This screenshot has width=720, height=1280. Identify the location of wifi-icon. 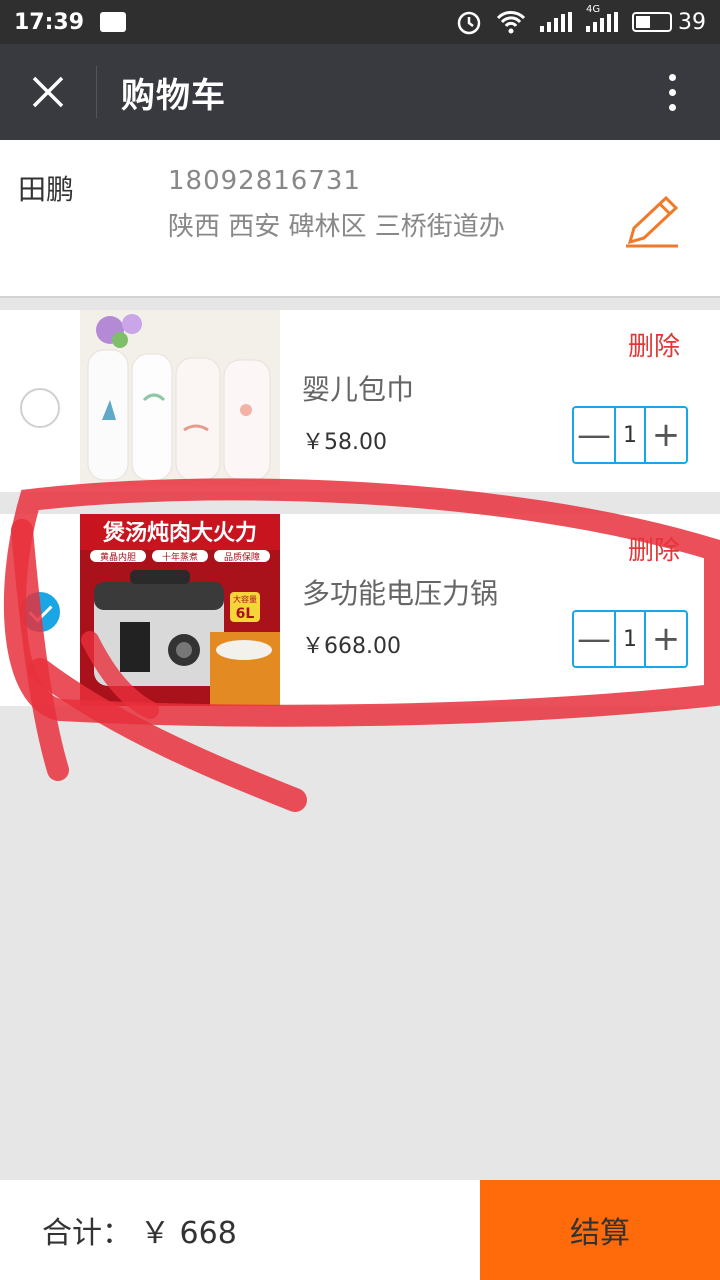
(511, 22).